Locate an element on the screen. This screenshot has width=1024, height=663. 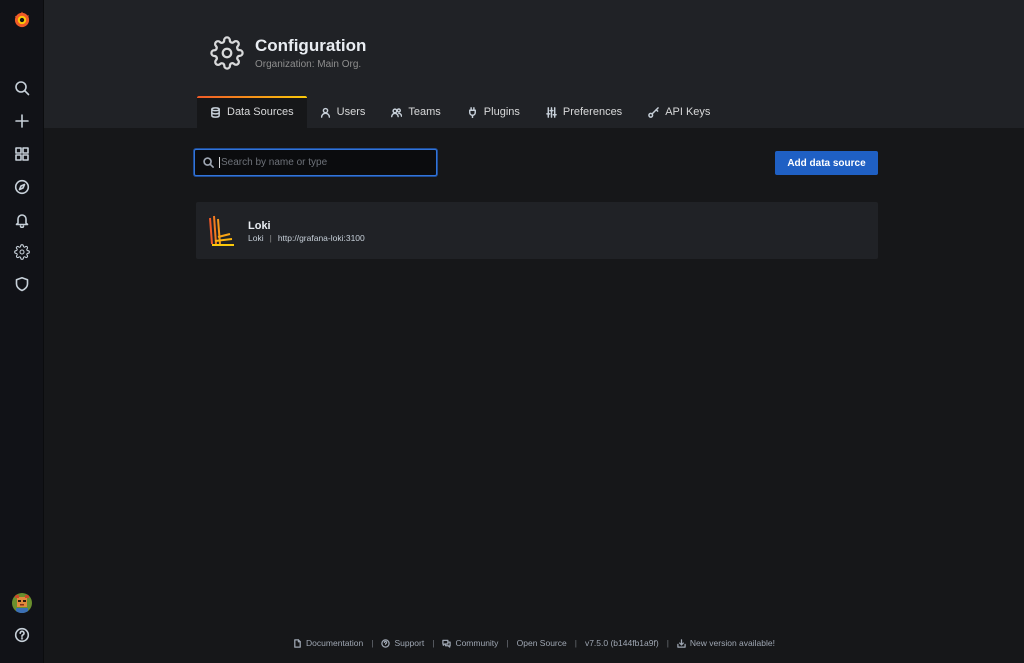
tab-preferences: Preferences is located at coordinates (584, 112).